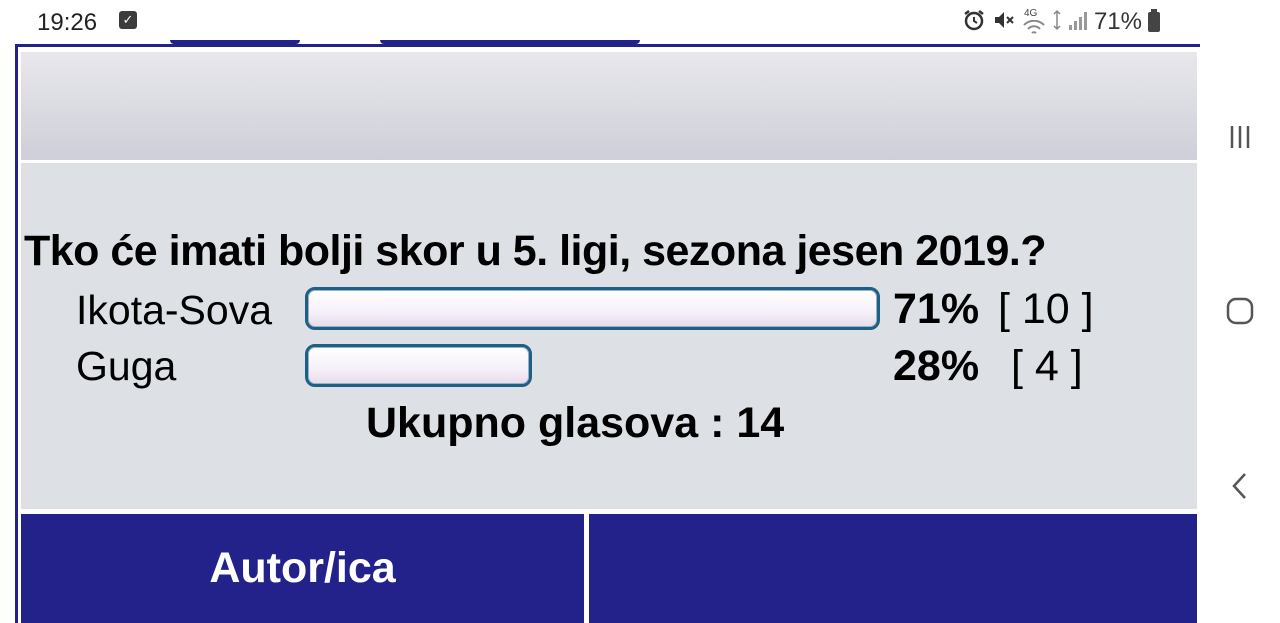 Image resolution: width=1280 pixels, height=623 pixels. Describe the element at coordinates (1030, 13) in the screenshot. I see `network-type: 4G` at that location.